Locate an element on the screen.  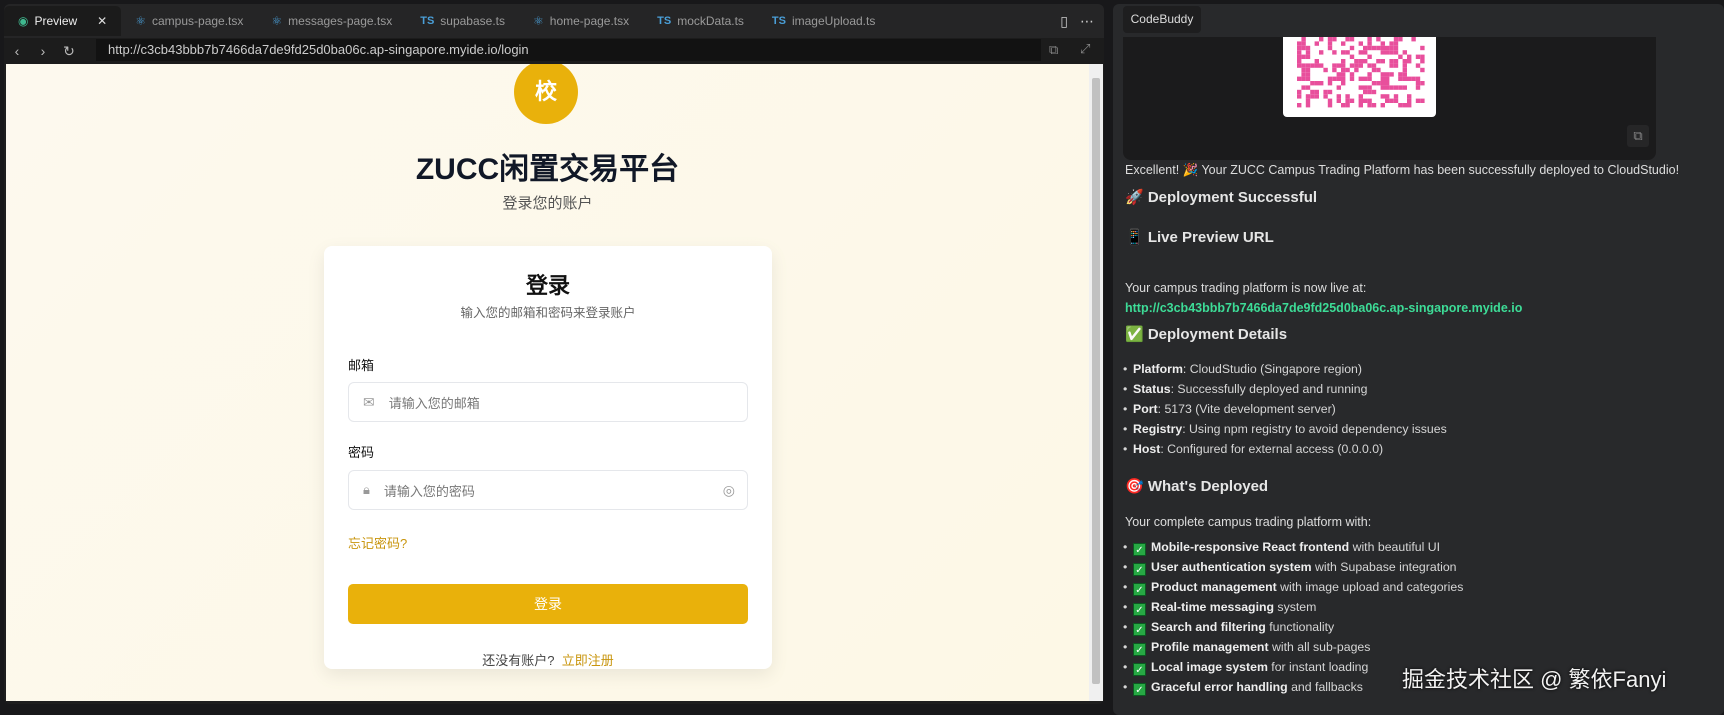
list-item: ✓ Search and filtering functionality is located at coordinates (1229, 628).